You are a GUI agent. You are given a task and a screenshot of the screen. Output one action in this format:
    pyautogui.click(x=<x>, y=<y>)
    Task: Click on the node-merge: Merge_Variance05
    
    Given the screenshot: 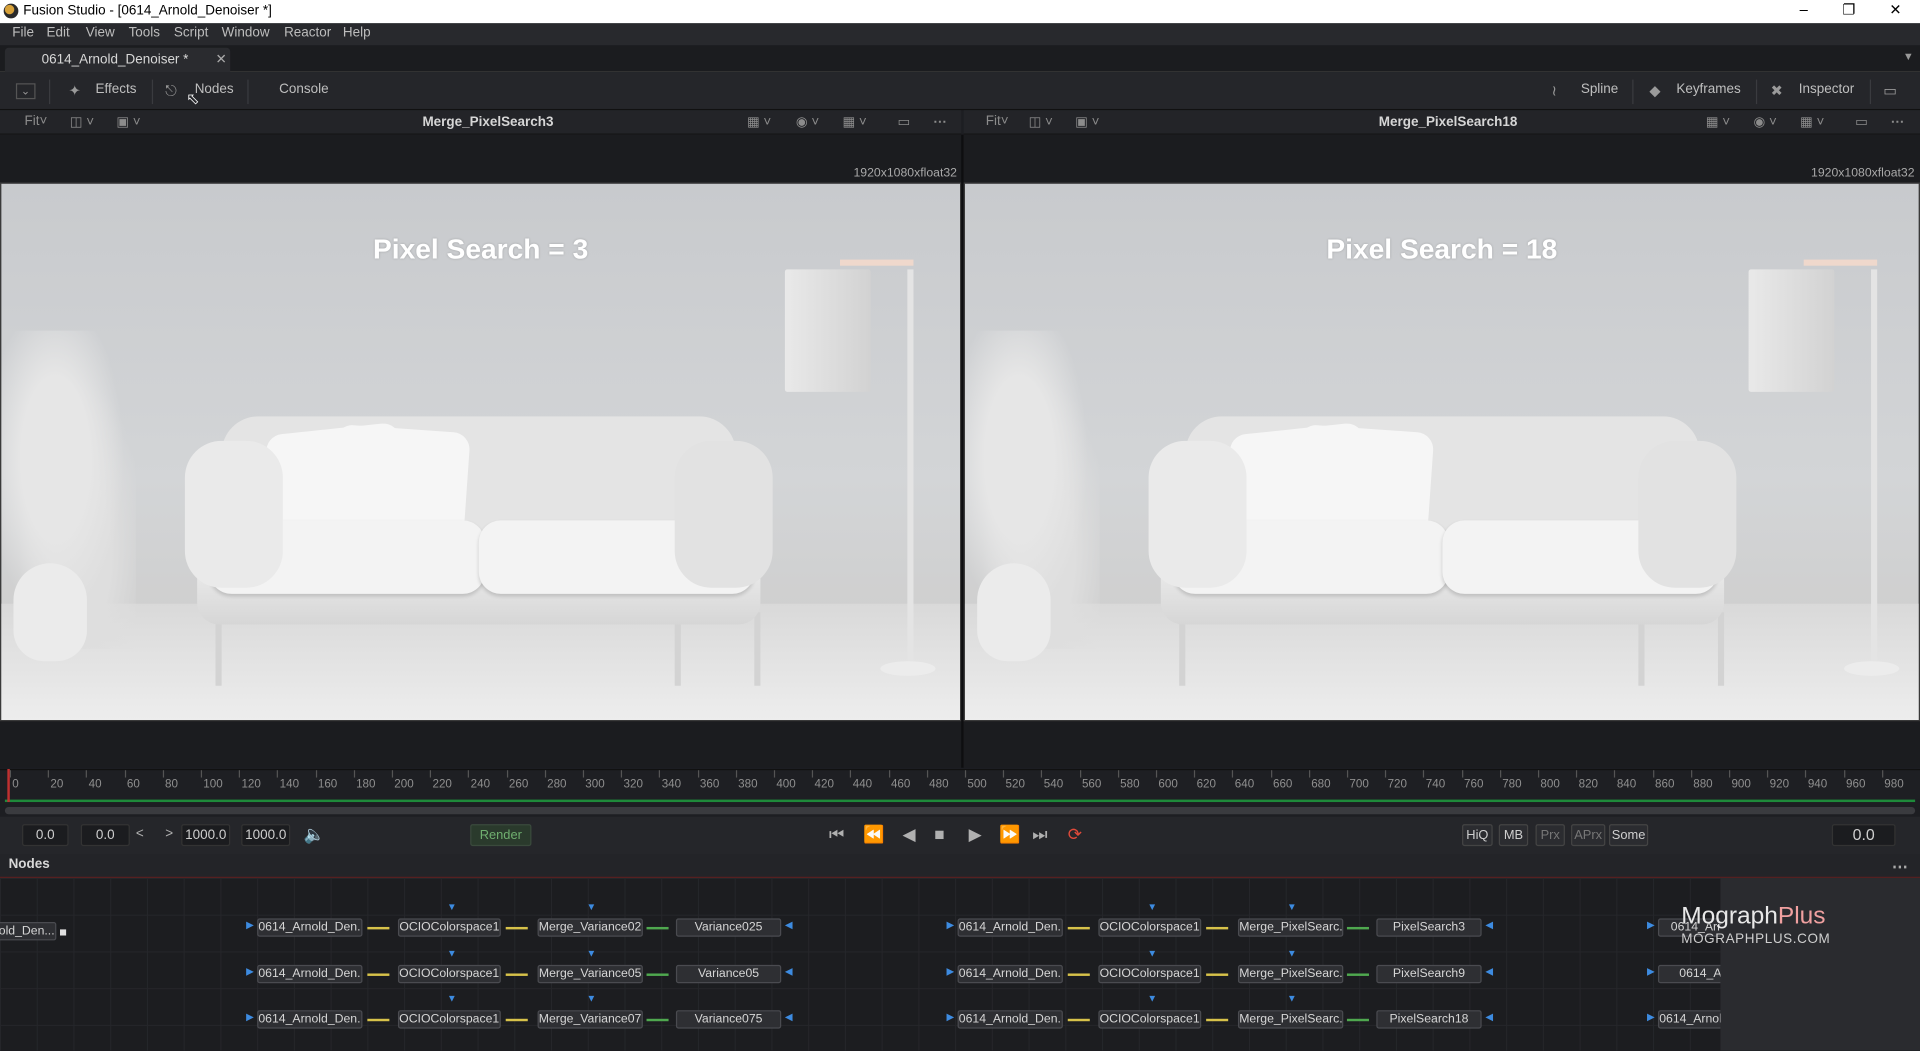 What is the action you would take?
    pyautogui.click(x=590, y=974)
    